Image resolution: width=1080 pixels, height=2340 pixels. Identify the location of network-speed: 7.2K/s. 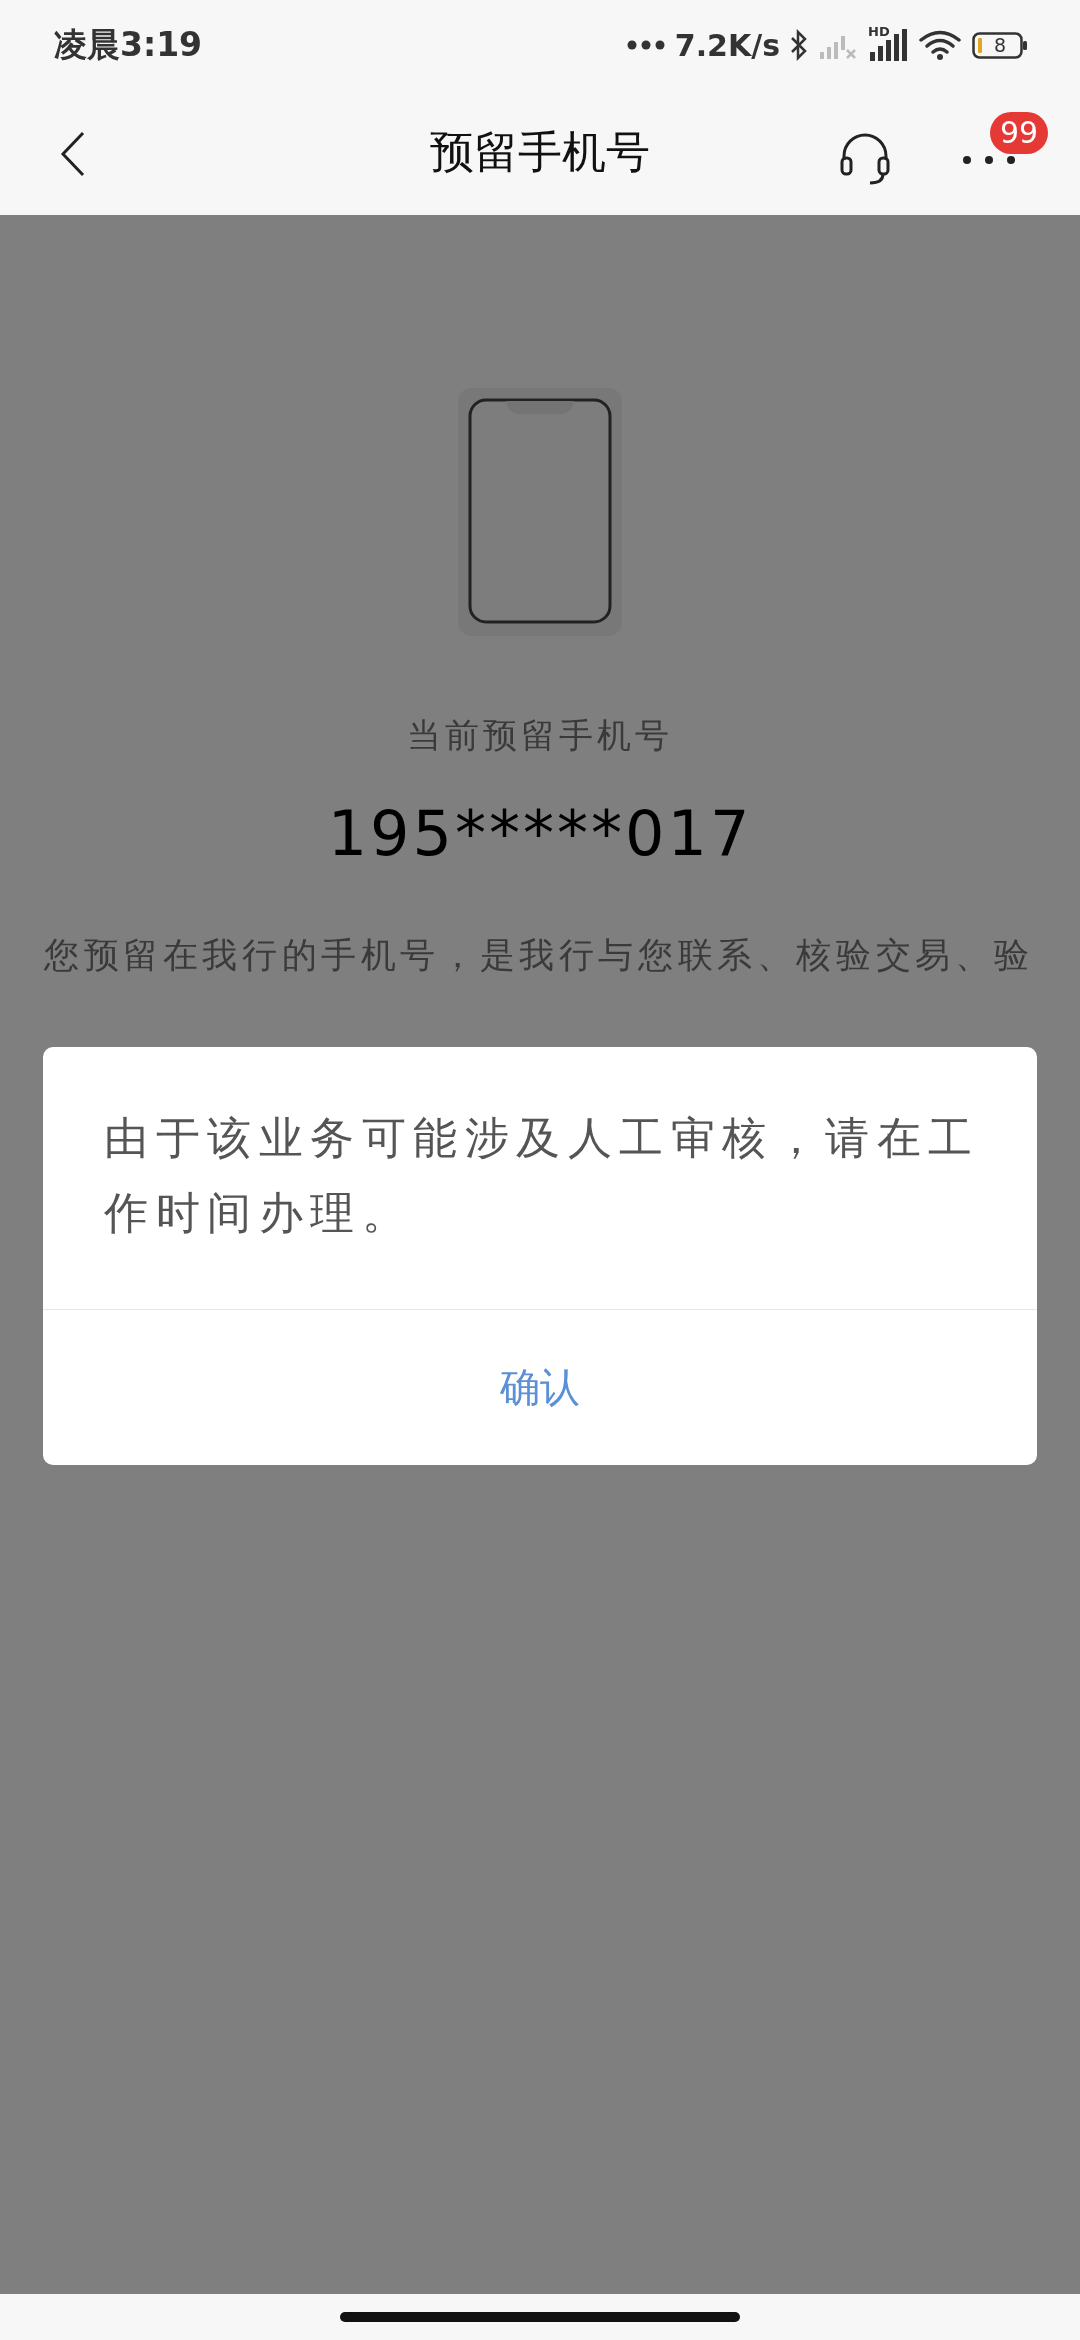
(727, 45).